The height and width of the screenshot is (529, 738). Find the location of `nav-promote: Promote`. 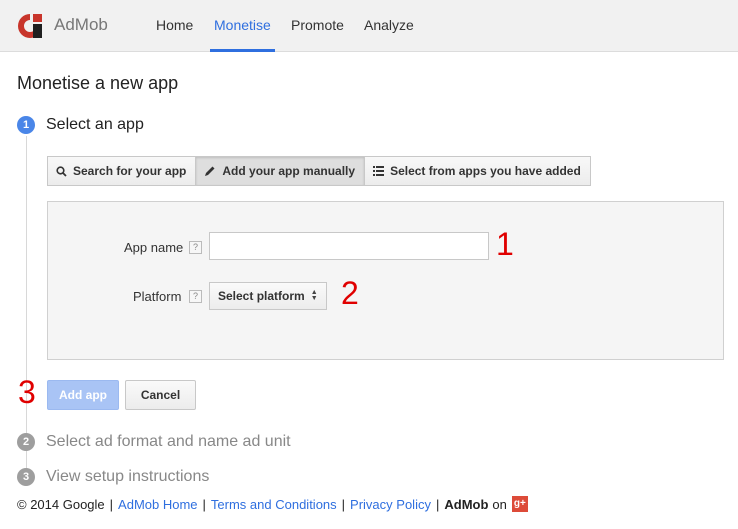

nav-promote: Promote is located at coordinates (317, 26).